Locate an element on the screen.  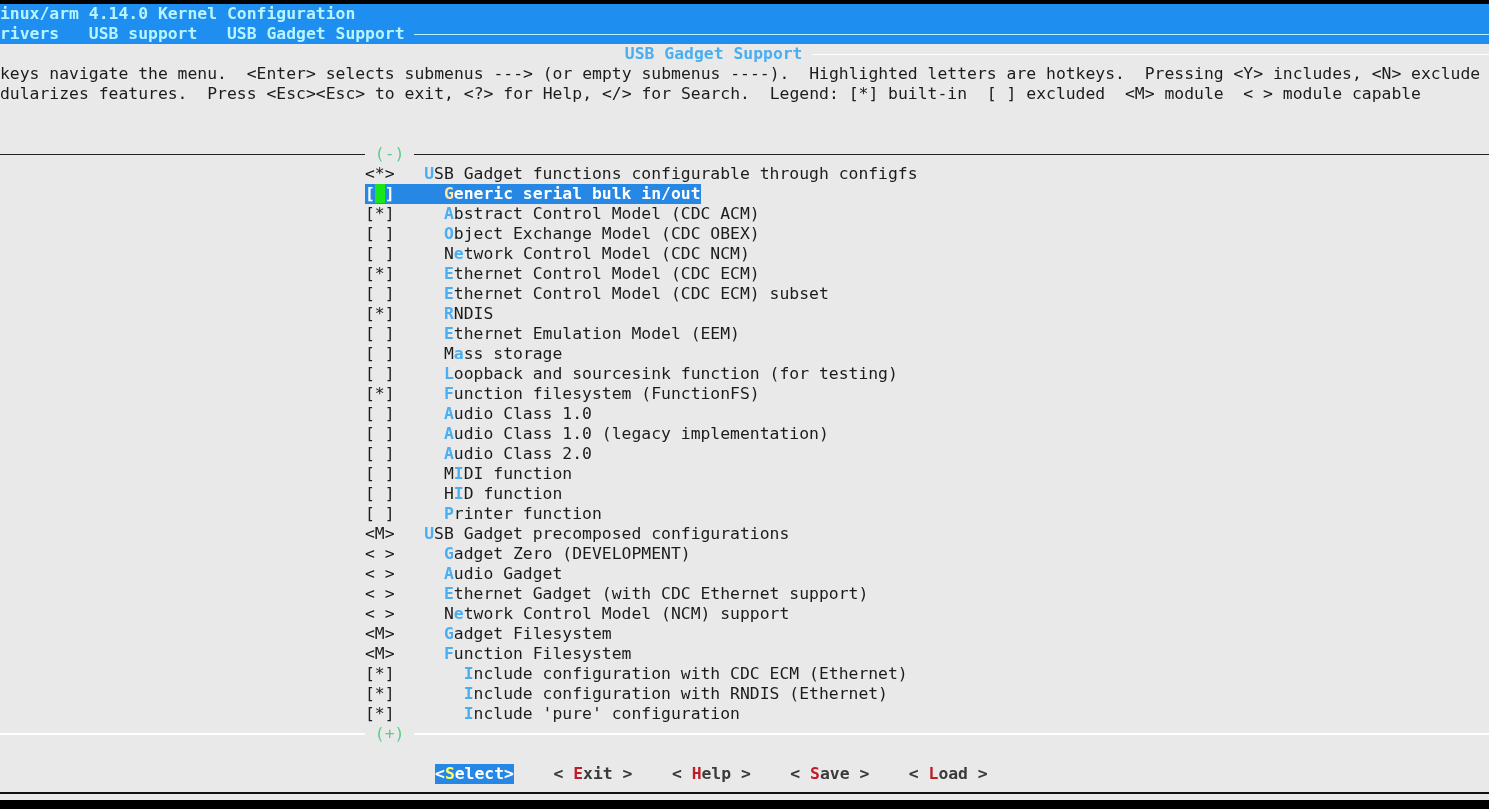
menu-button: < Save > is located at coordinates (830, 774).